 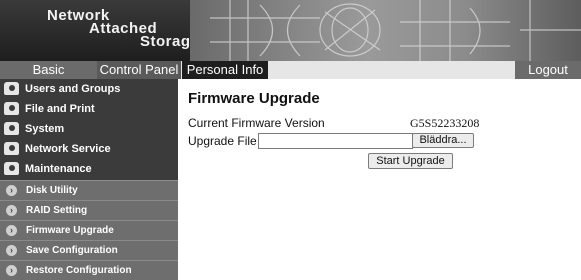 What do you see at coordinates (89, 210) in the screenshot?
I see `sidebar-subitem-raid-setting: › RAID Setting` at bounding box center [89, 210].